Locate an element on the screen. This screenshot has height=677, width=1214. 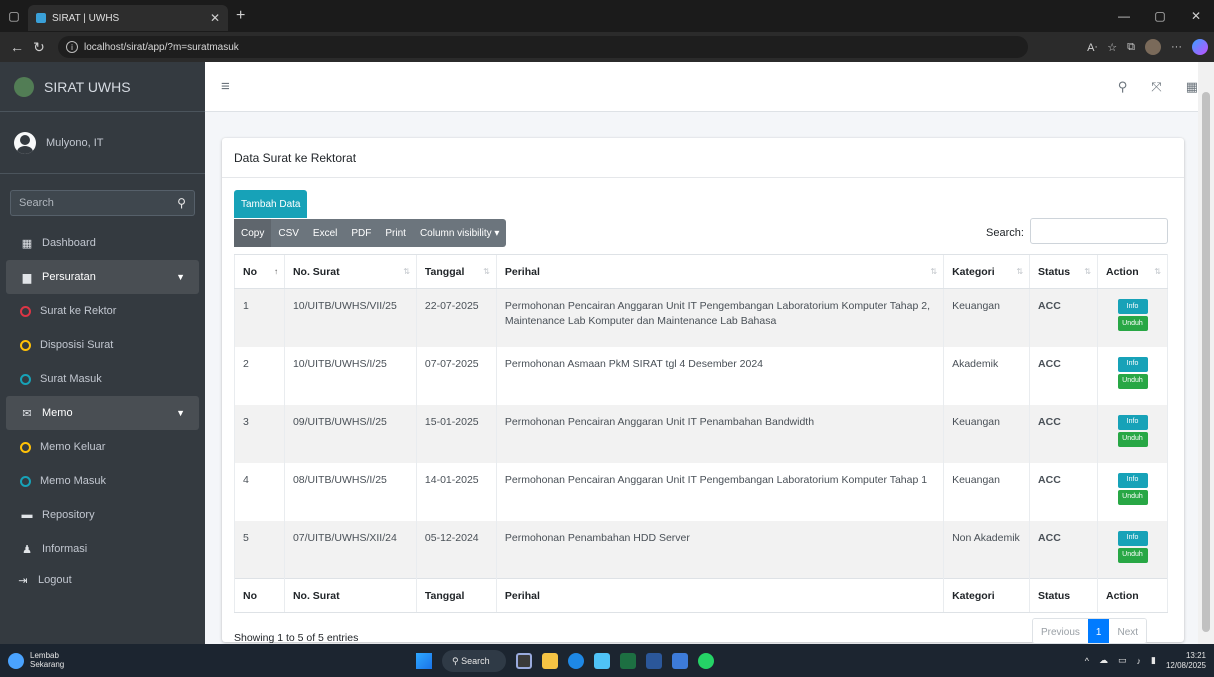
task-view-icon is located at coordinates (524, 661).